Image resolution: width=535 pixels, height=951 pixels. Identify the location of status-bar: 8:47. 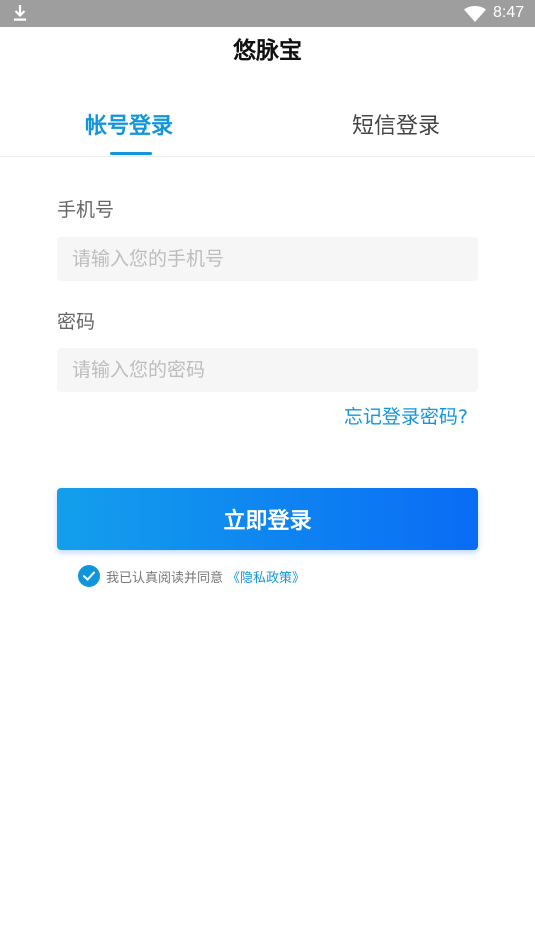
(267, 13).